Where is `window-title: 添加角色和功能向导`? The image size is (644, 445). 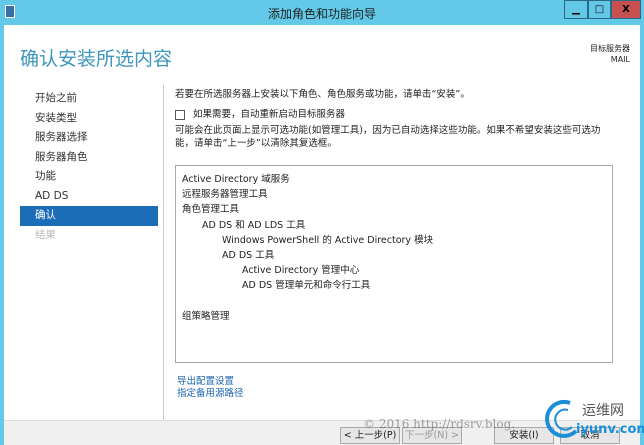
window-title: 添加角色和功能向导 is located at coordinates (321, 14).